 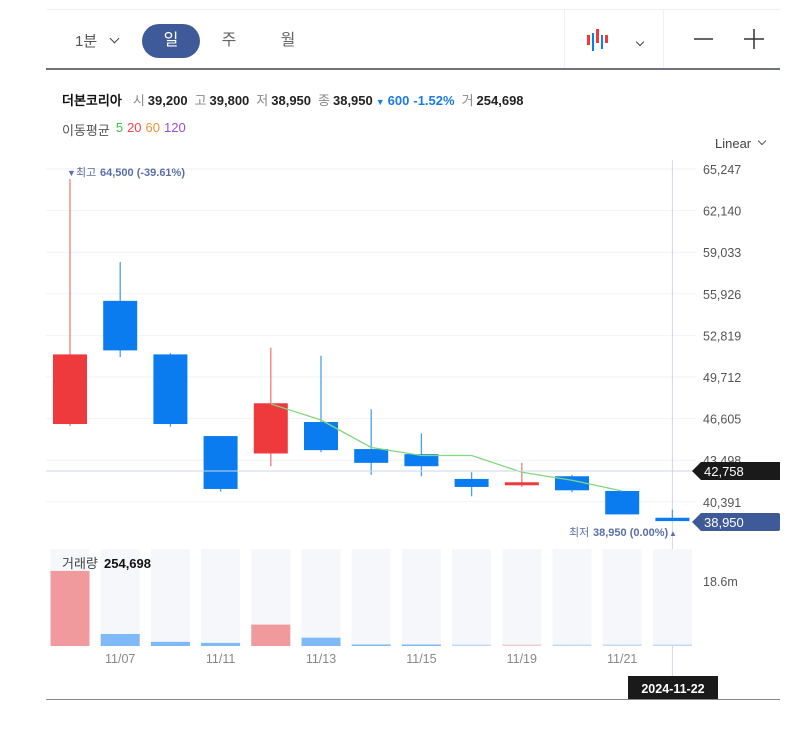 What do you see at coordinates (722, 336) in the screenshot?
I see `y-tick-label: 52,819` at bounding box center [722, 336].